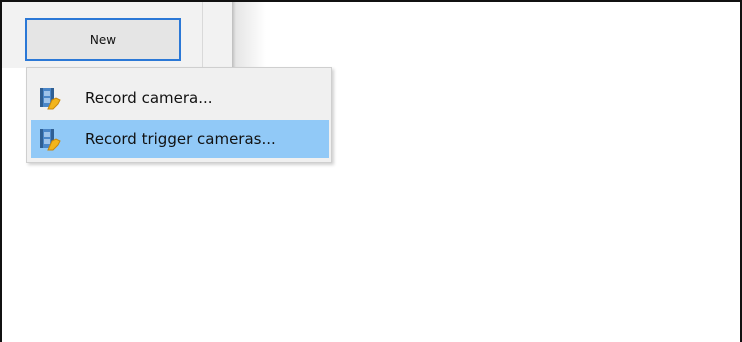 This screenshot has height=342, width=742. What do you see at coordinates (103, 39) in the screenshot?
I see `new-button: New` at bounding box center [103, 39].